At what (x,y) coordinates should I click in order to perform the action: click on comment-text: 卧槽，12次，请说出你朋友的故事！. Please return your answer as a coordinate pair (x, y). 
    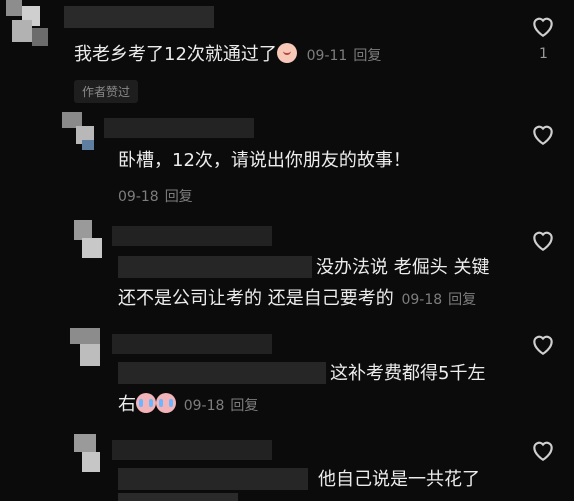
    Looking at the image, I should click on (264, 160).